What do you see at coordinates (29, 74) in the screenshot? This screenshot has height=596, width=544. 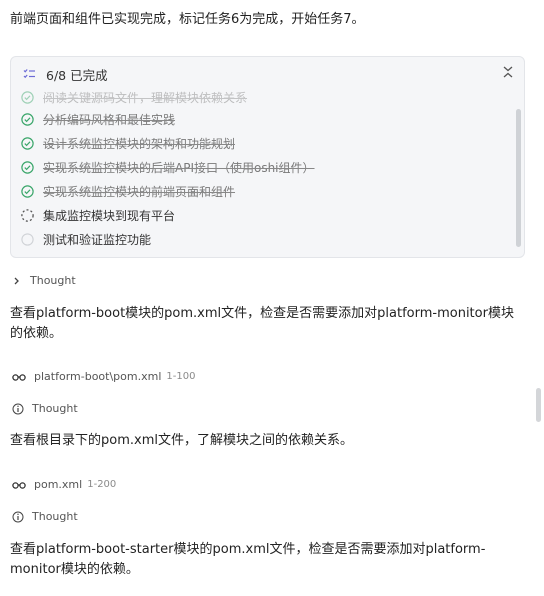 I see `task-list-icon` at bounding box center [29, 74].